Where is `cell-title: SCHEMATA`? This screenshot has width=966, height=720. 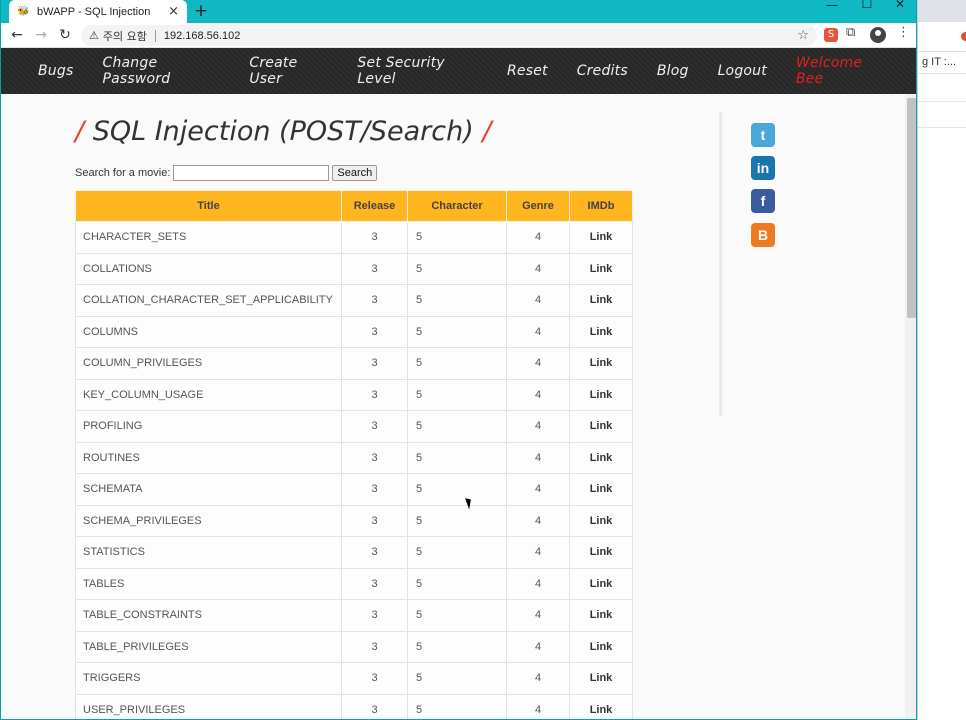 cell-title: SCHEMATA is located at coordinates (208, 489).